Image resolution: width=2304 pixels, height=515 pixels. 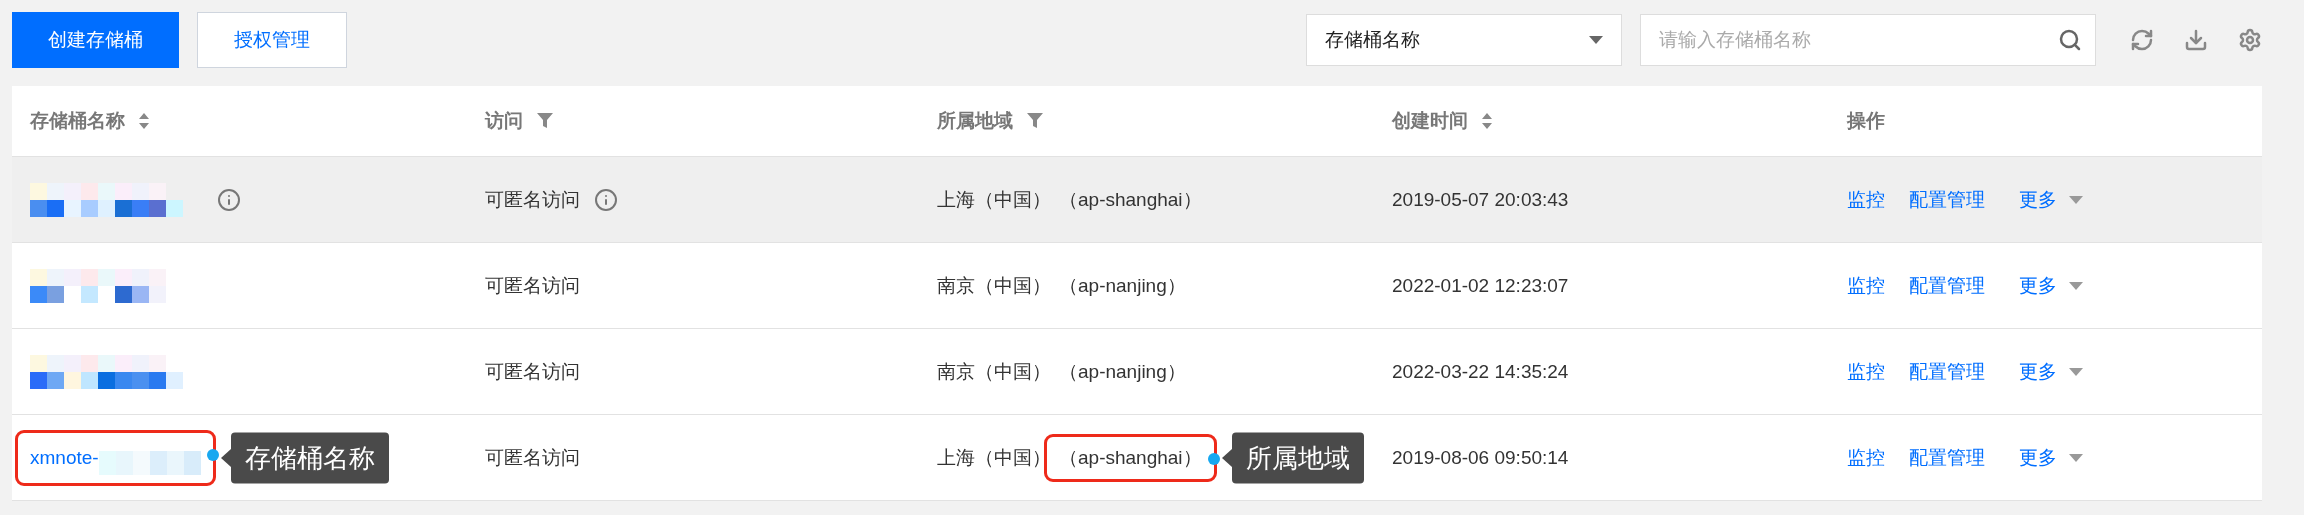 What do you see at coordinates (77, 121) in the screenshot?
I see `column-header: 存储桶名称` at bounding box center [77, 121].